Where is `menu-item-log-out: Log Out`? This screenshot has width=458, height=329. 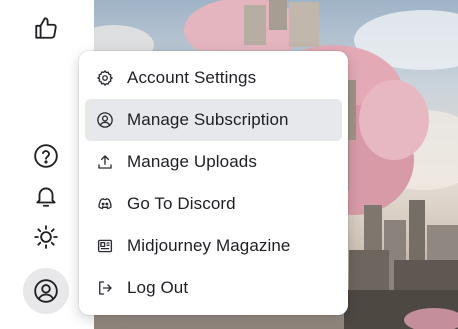
menu-item-log-out: Log Out is located at coordinates (213, 288).